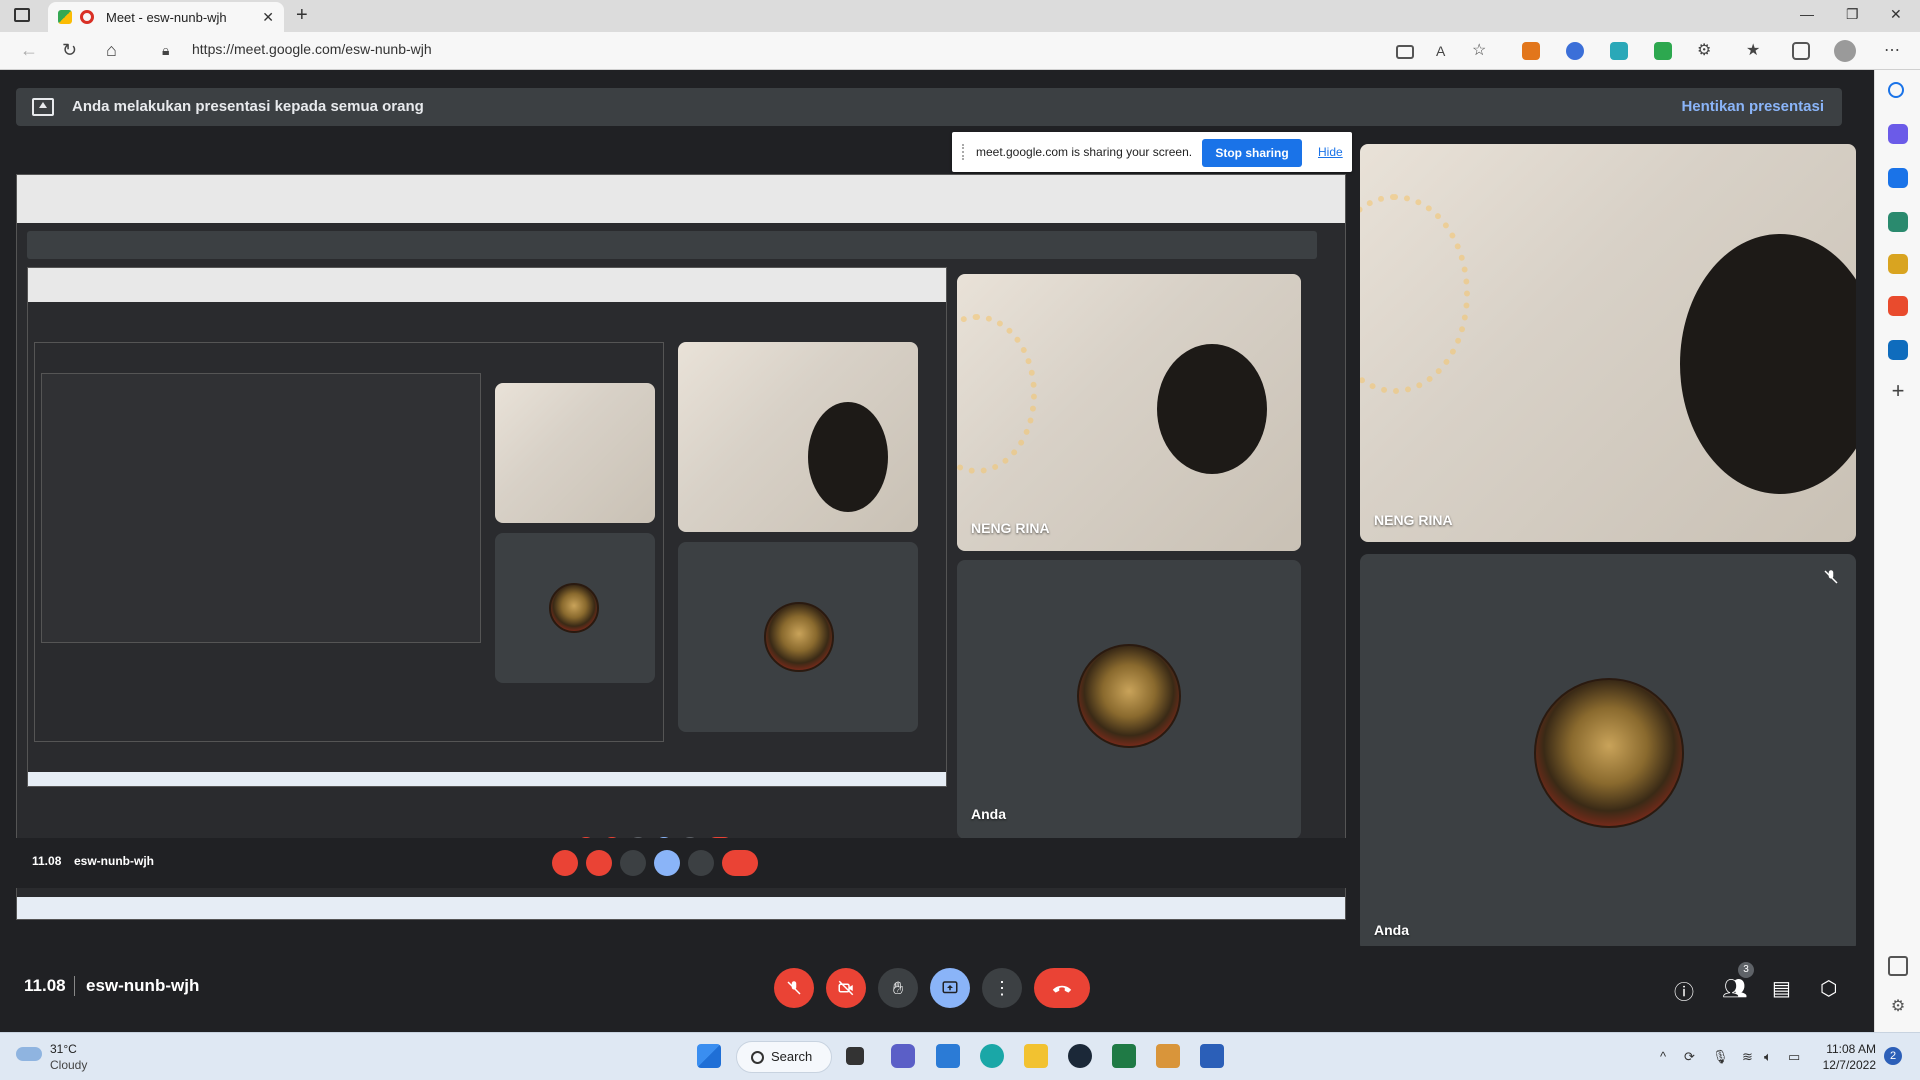  What do you see at coordinates (1801, 51) in the screenshot?
I see `collections-icon` at bounding box center [1801, 51].